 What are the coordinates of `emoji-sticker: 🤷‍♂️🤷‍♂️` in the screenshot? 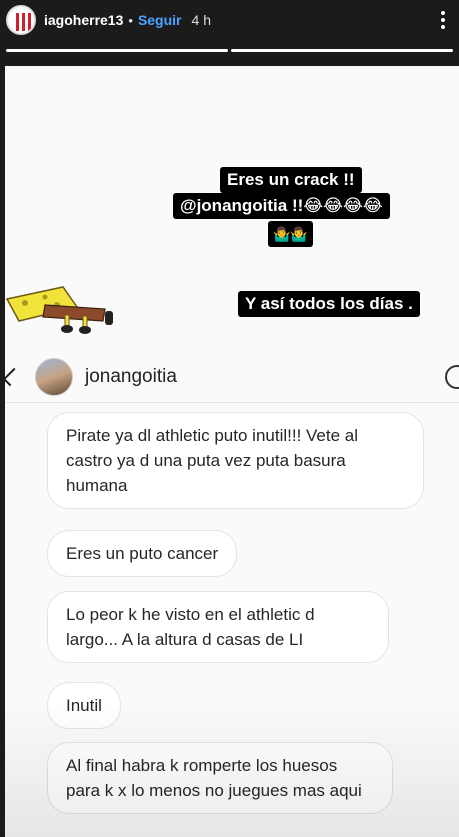 It's located at (290, 234).